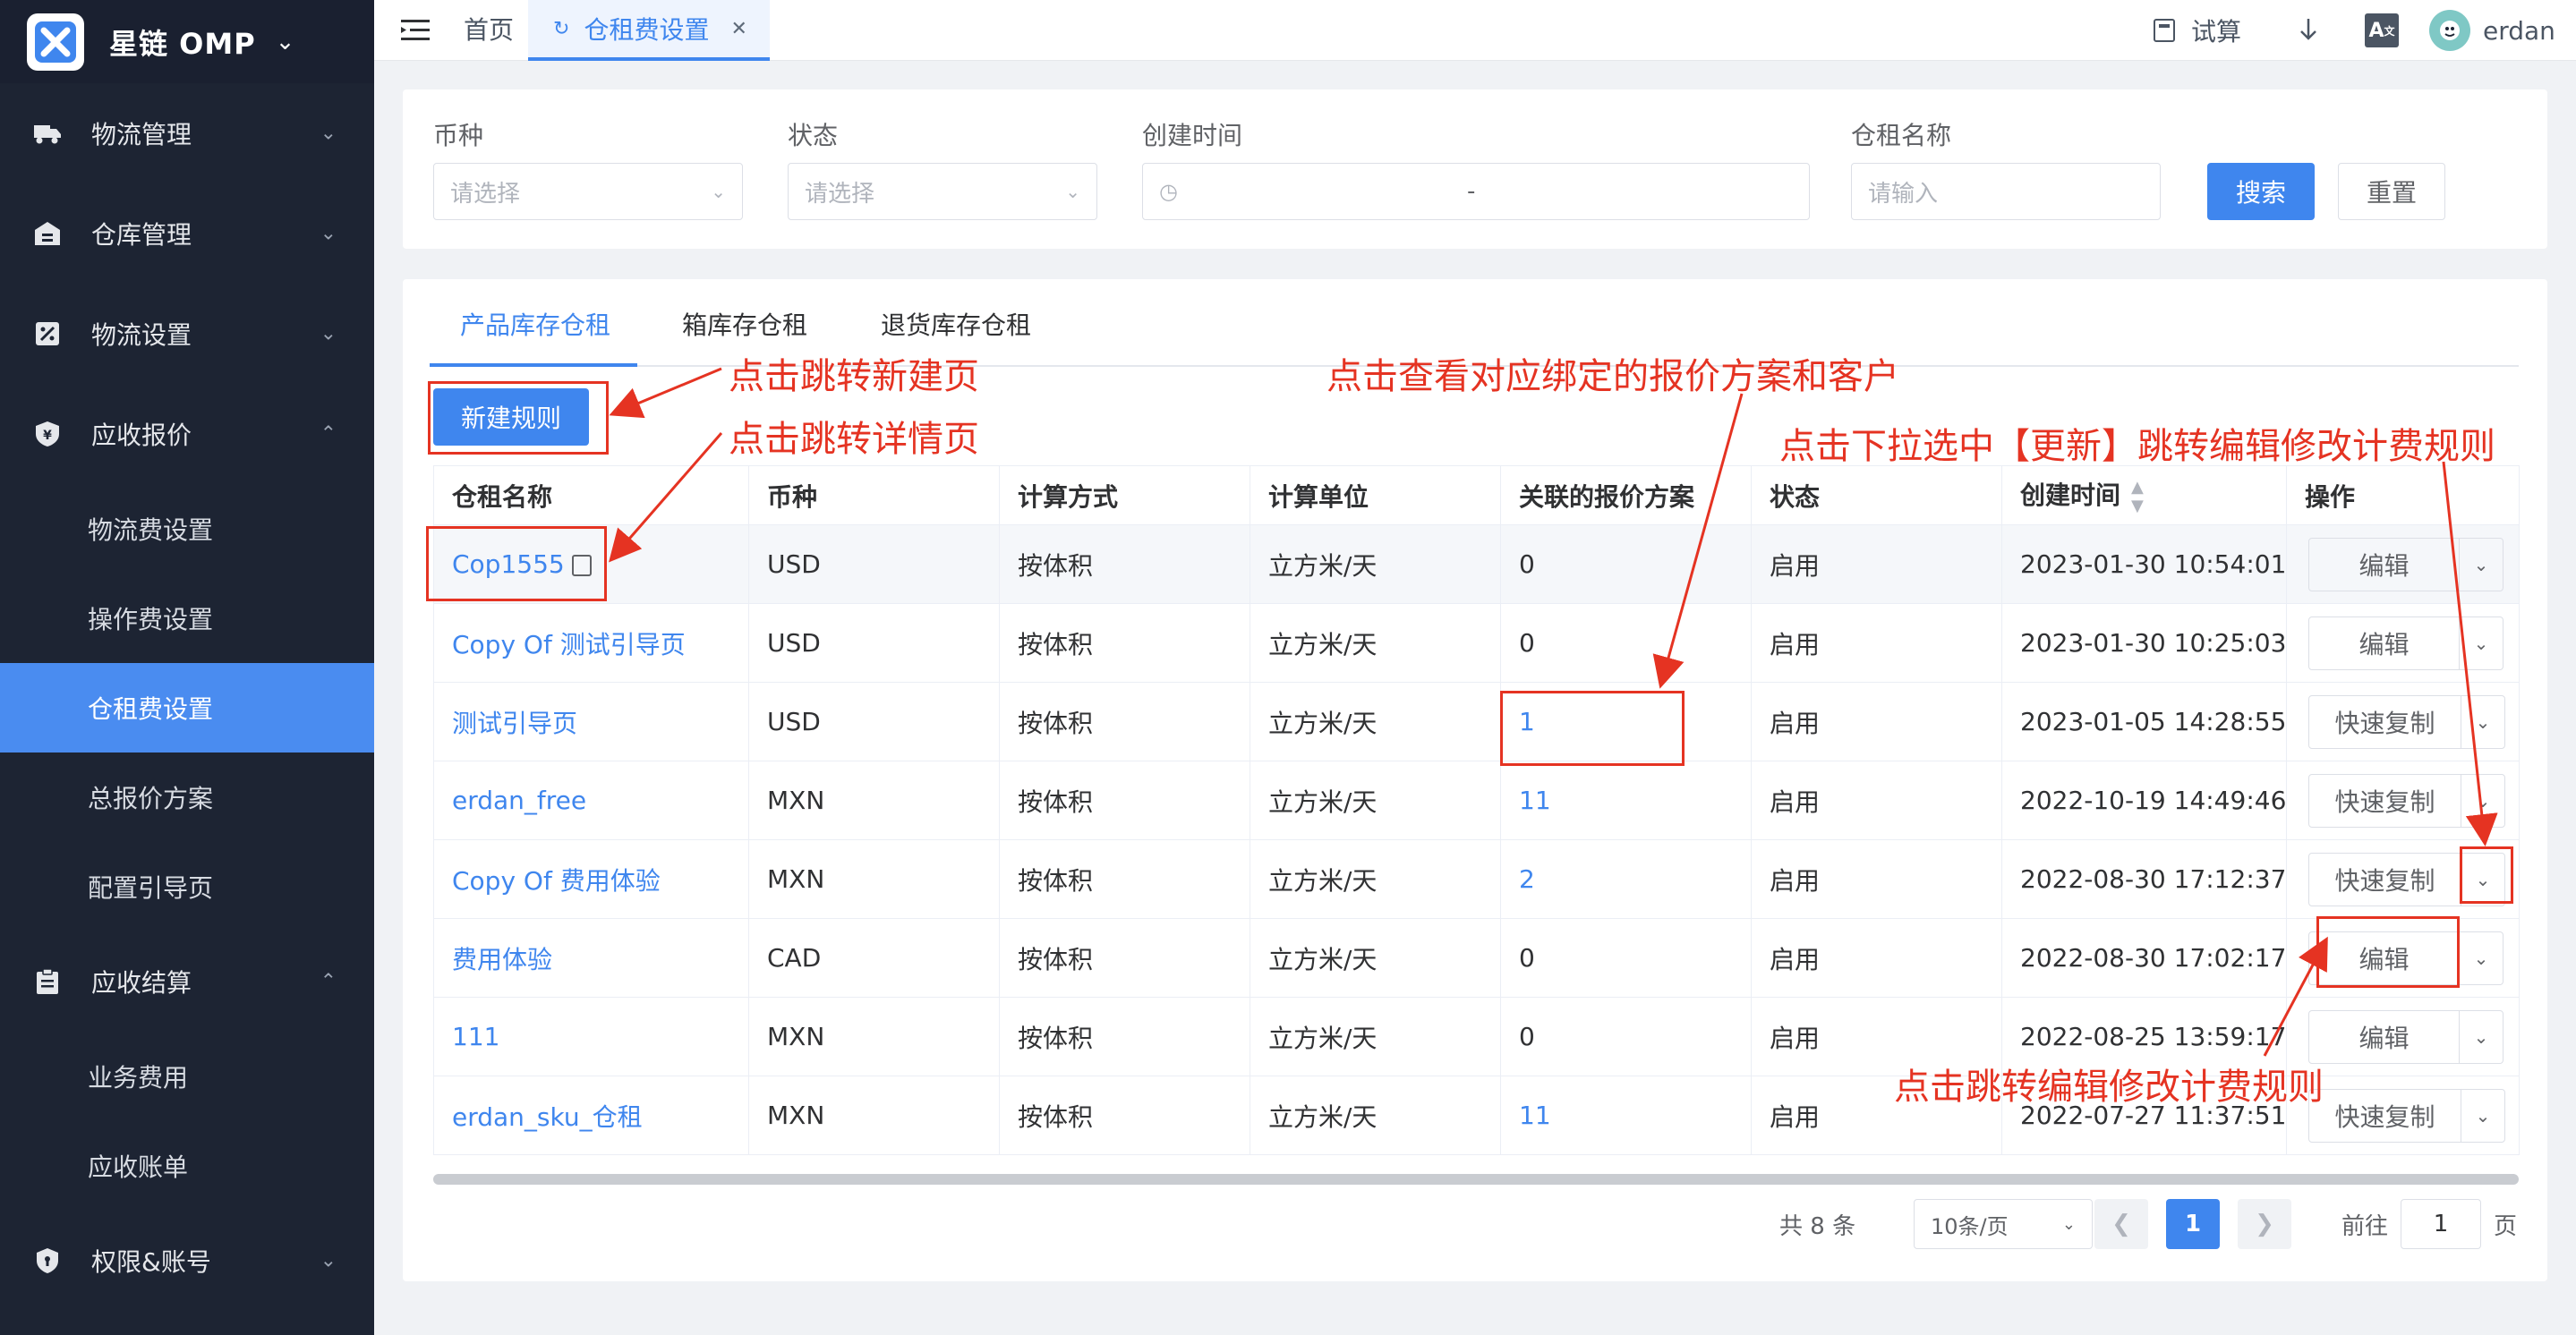 The image size is (2576, 1335). What do you see at coordinates (475, 1036) in the screenshot?
I see `storage-name-link: 111` at bounding box center [475, 1036].